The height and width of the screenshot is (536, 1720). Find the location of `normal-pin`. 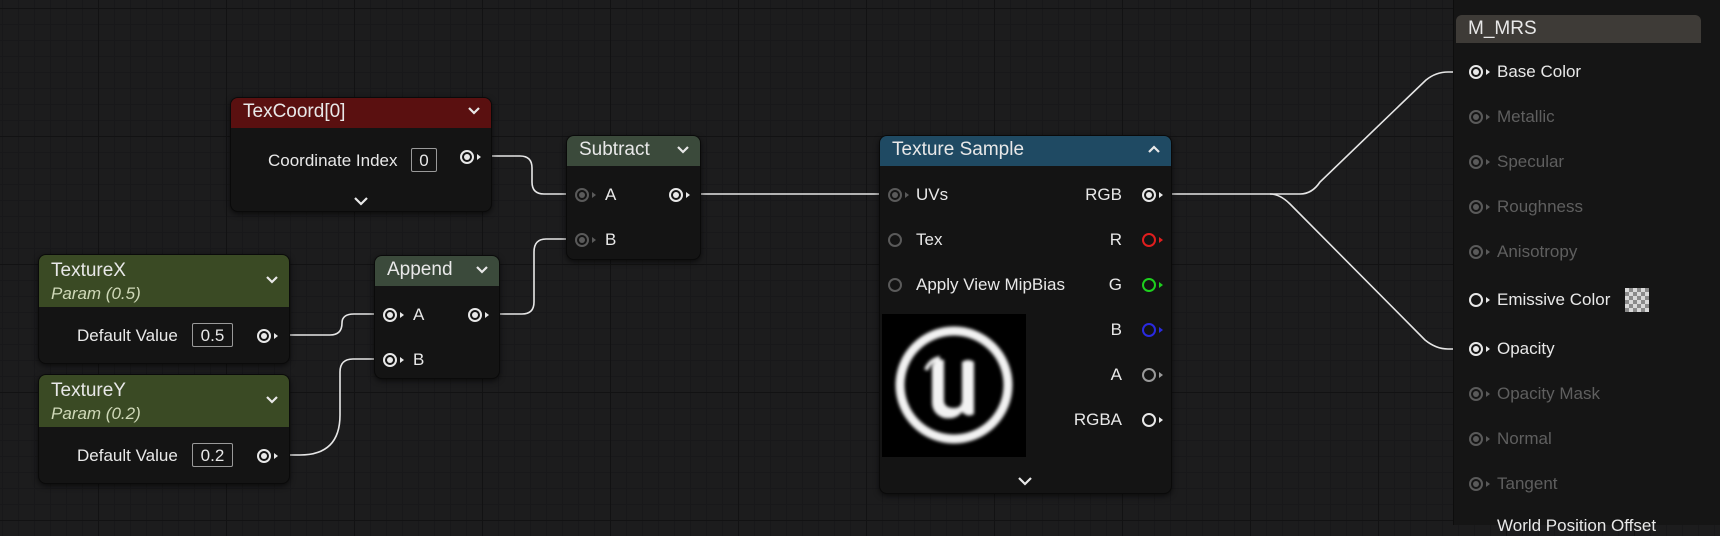

normal-pin is located at coordinates (1476, 439).